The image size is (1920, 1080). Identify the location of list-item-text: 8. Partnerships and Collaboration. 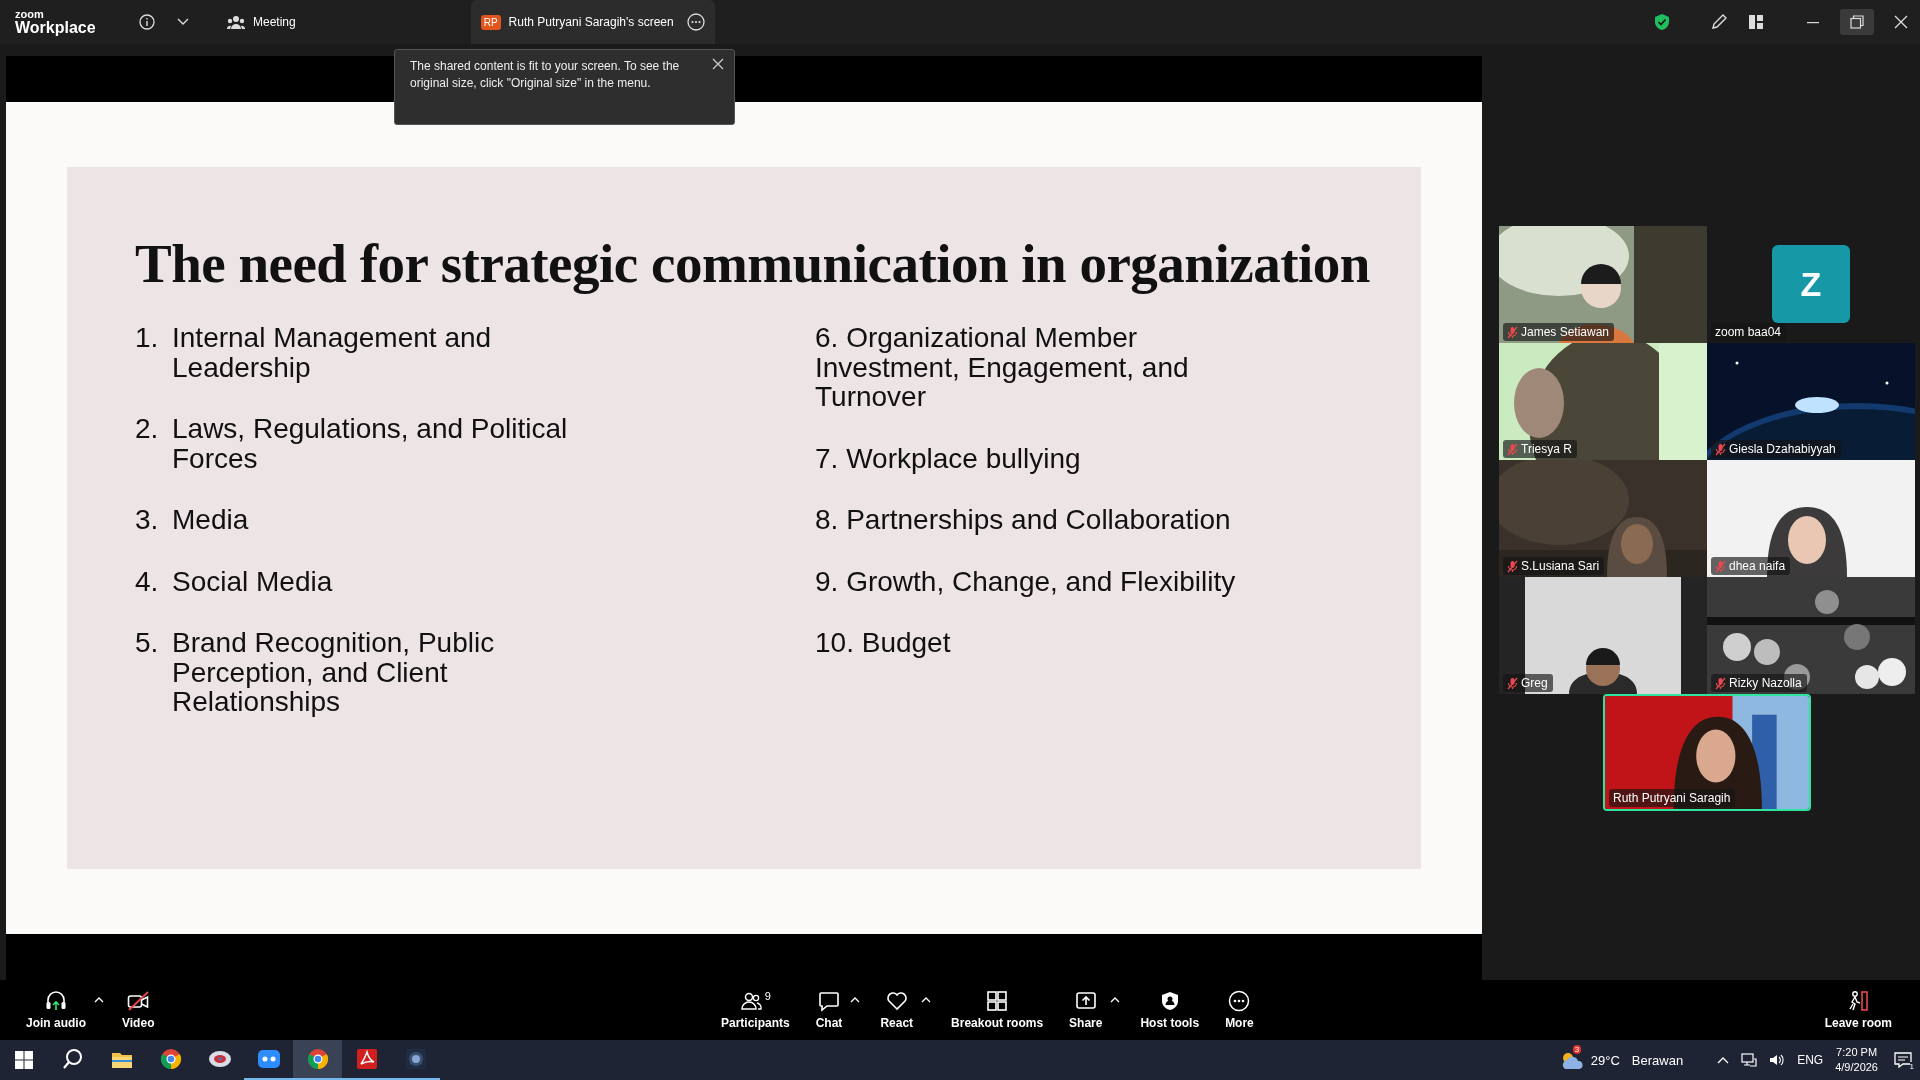
(1023, 520).